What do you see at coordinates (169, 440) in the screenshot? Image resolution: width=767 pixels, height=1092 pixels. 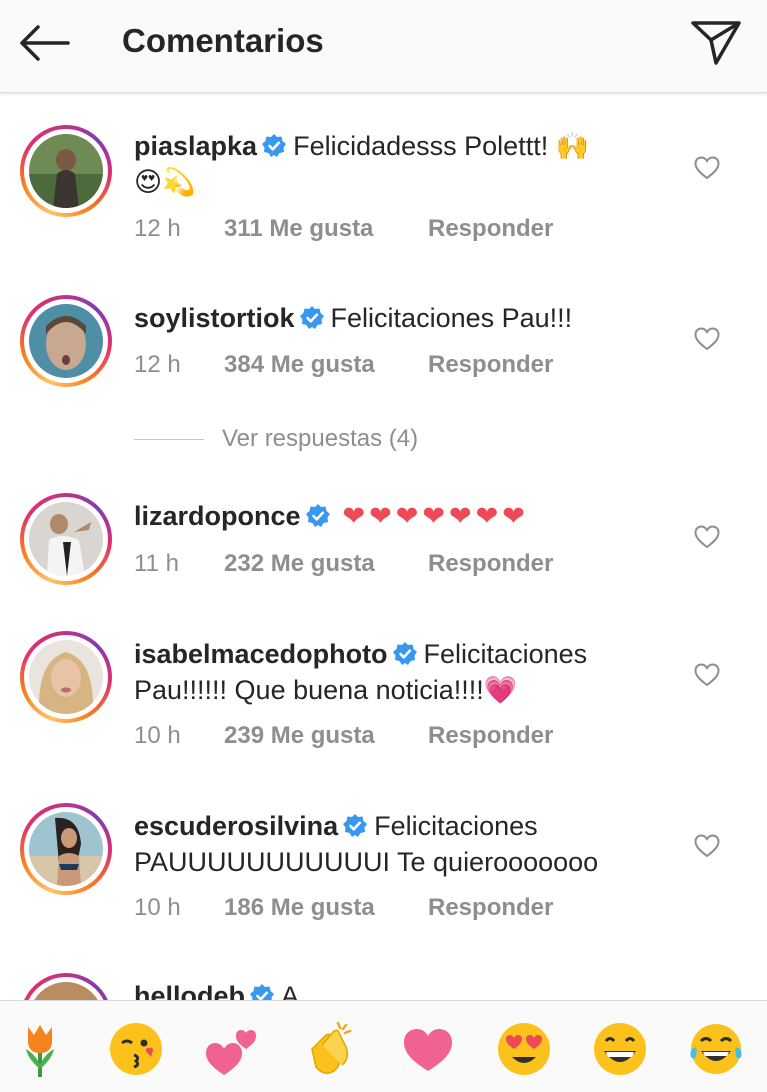 I see `divider-line` at bounding box center [169, 440].